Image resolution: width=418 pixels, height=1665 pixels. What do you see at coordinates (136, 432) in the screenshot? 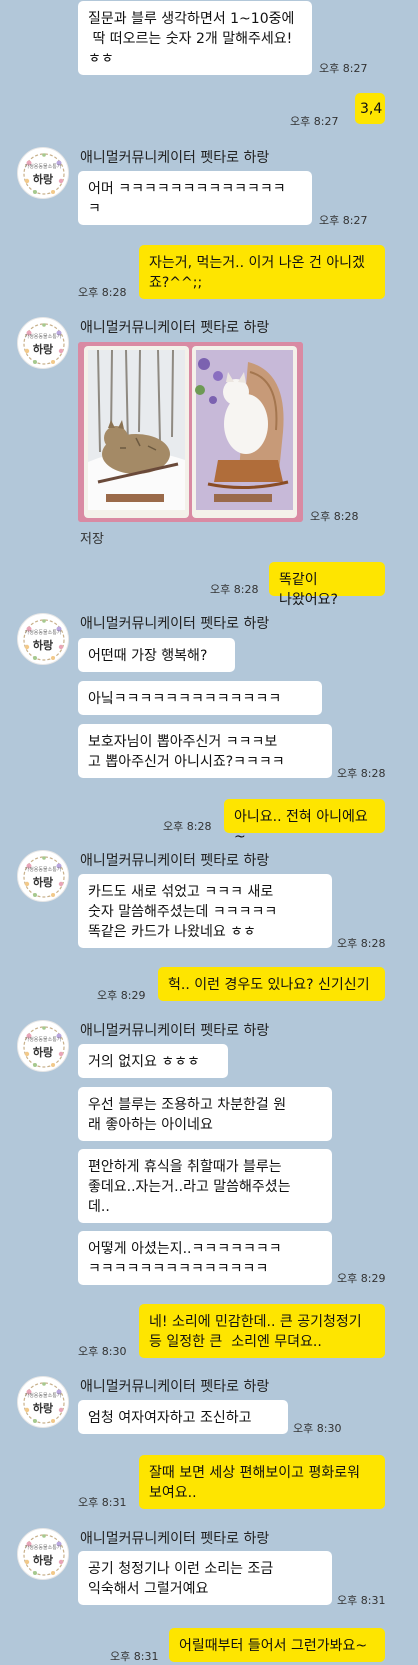
I see `winter-cat-card` at bounding box center [136, 432].